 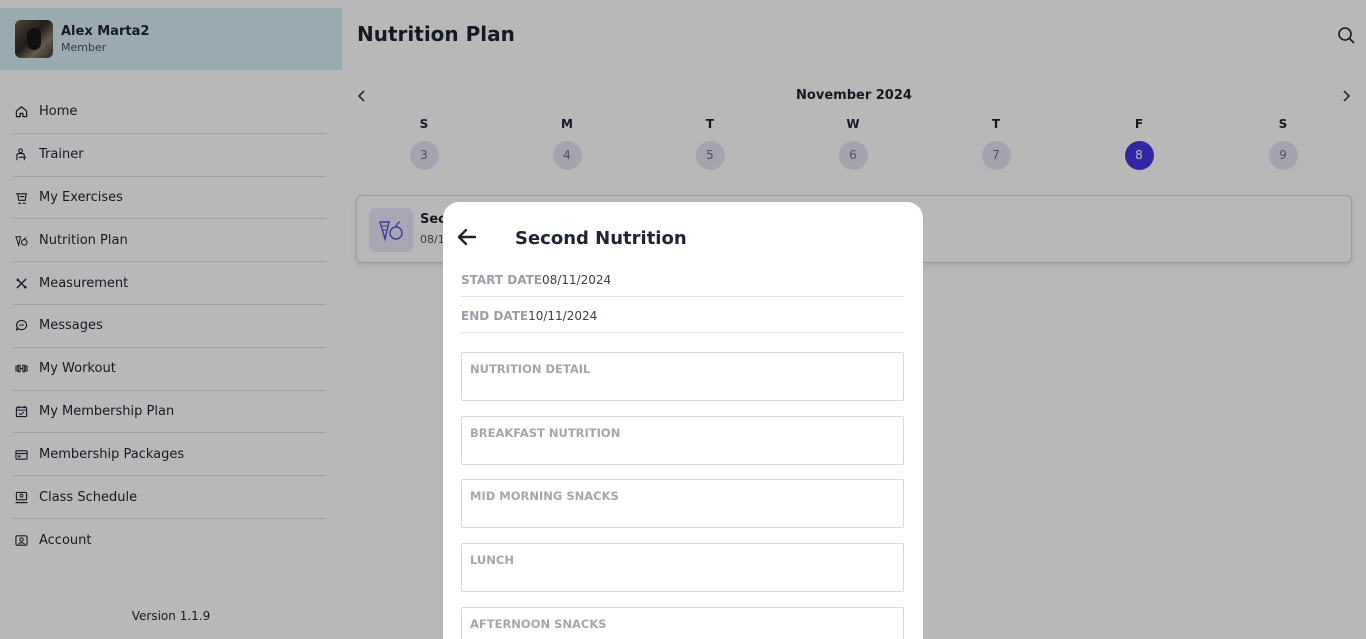 What do you see at coordinates (544, 496) in the screenshot?
I see `field-label: MID MORNING SNACKS` at bounding box center [544, 496].